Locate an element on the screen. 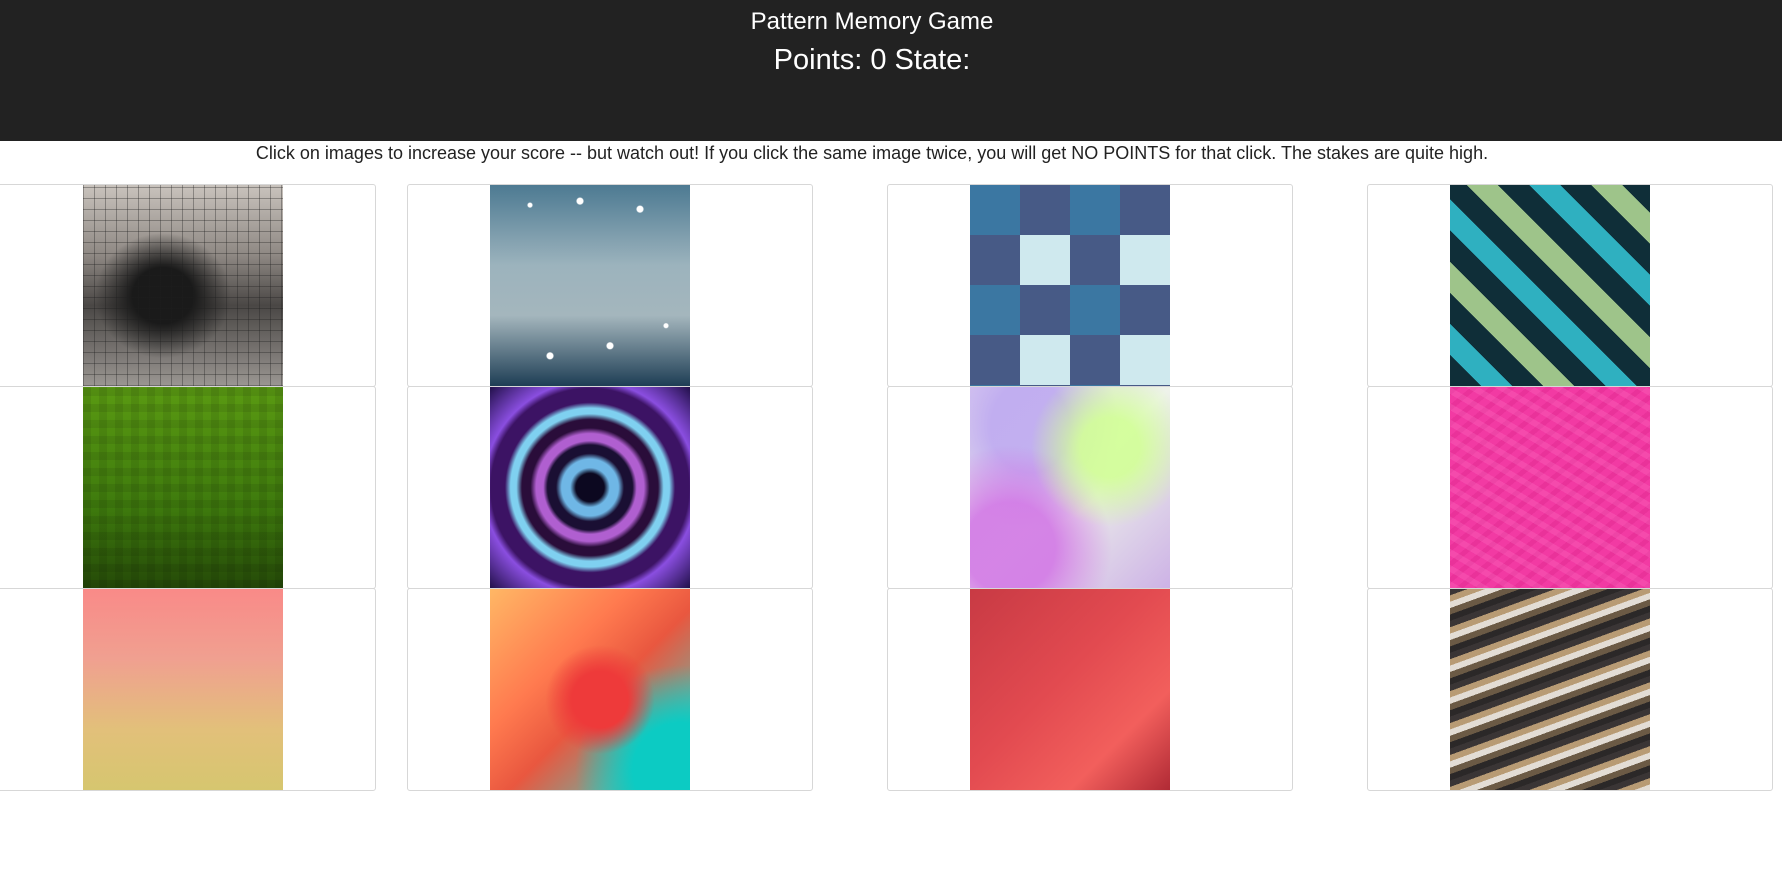 This screenshot has width=1782, height=883. marble-stone-pattern is located at coordinates (1550, 689).